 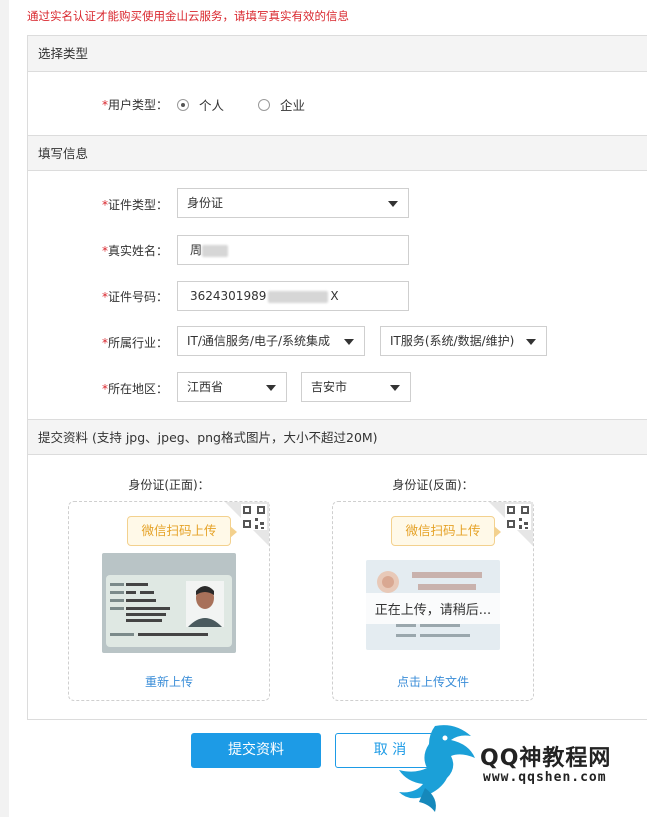 I want to click on id-front-photo, so click(x=169, y=603).